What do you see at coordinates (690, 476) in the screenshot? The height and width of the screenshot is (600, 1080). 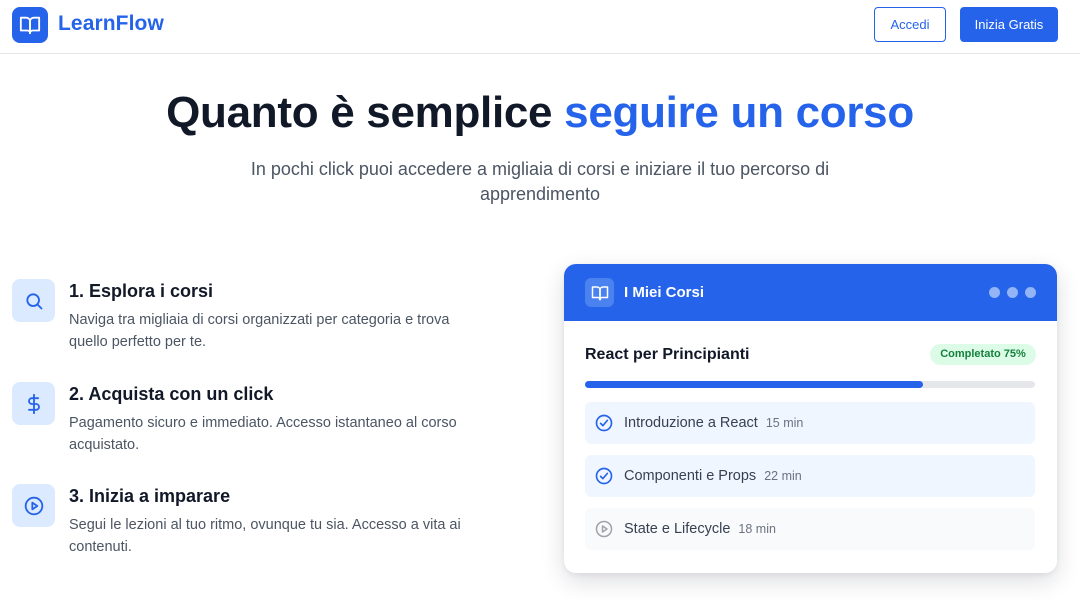 I see `lesson-title: Componenti e Props` at bounding box center [690, 476].